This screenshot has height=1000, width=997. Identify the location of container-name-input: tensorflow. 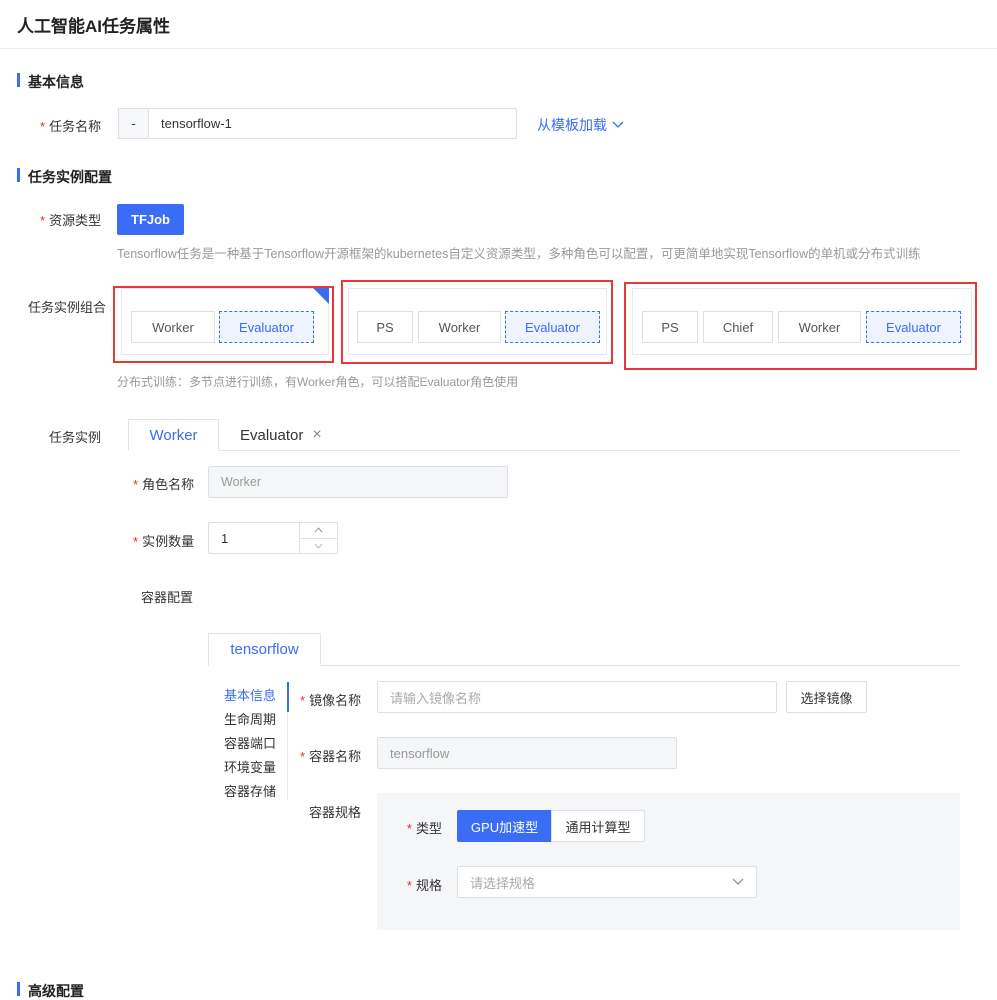
(527, 753).